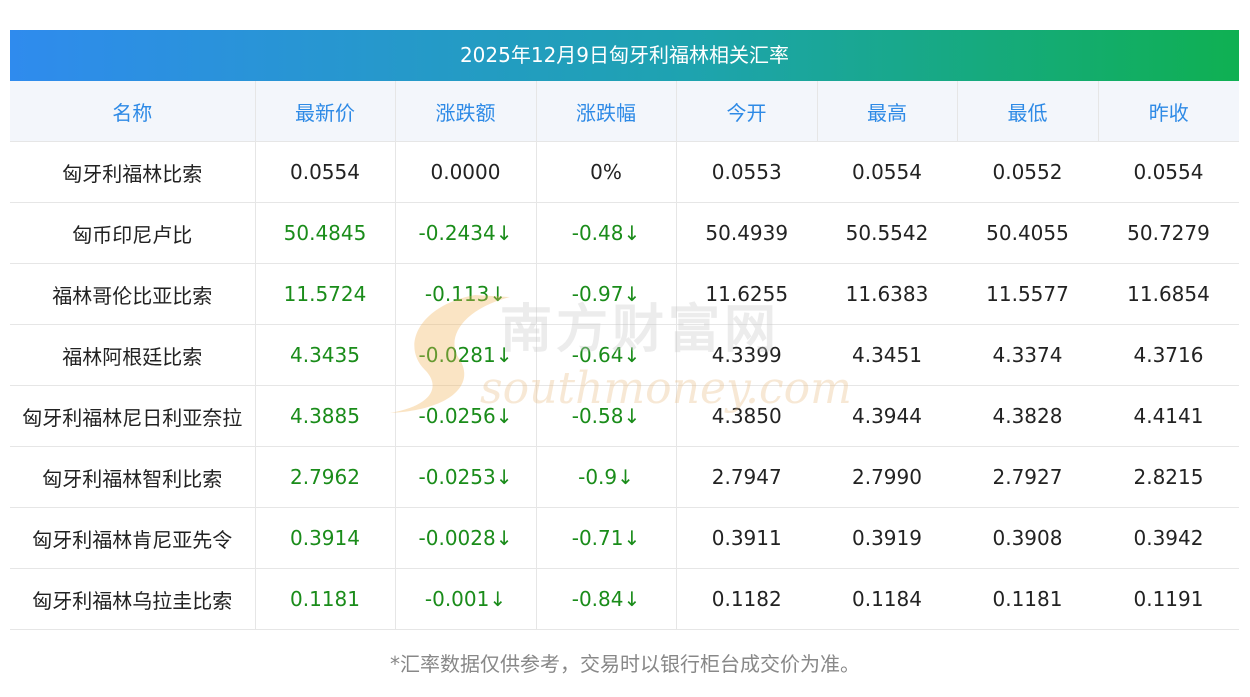 The image size is (1250, 697). I want to click on currency-name: 匈牙利福林尼日利亚奈拉, so click(133, 416).